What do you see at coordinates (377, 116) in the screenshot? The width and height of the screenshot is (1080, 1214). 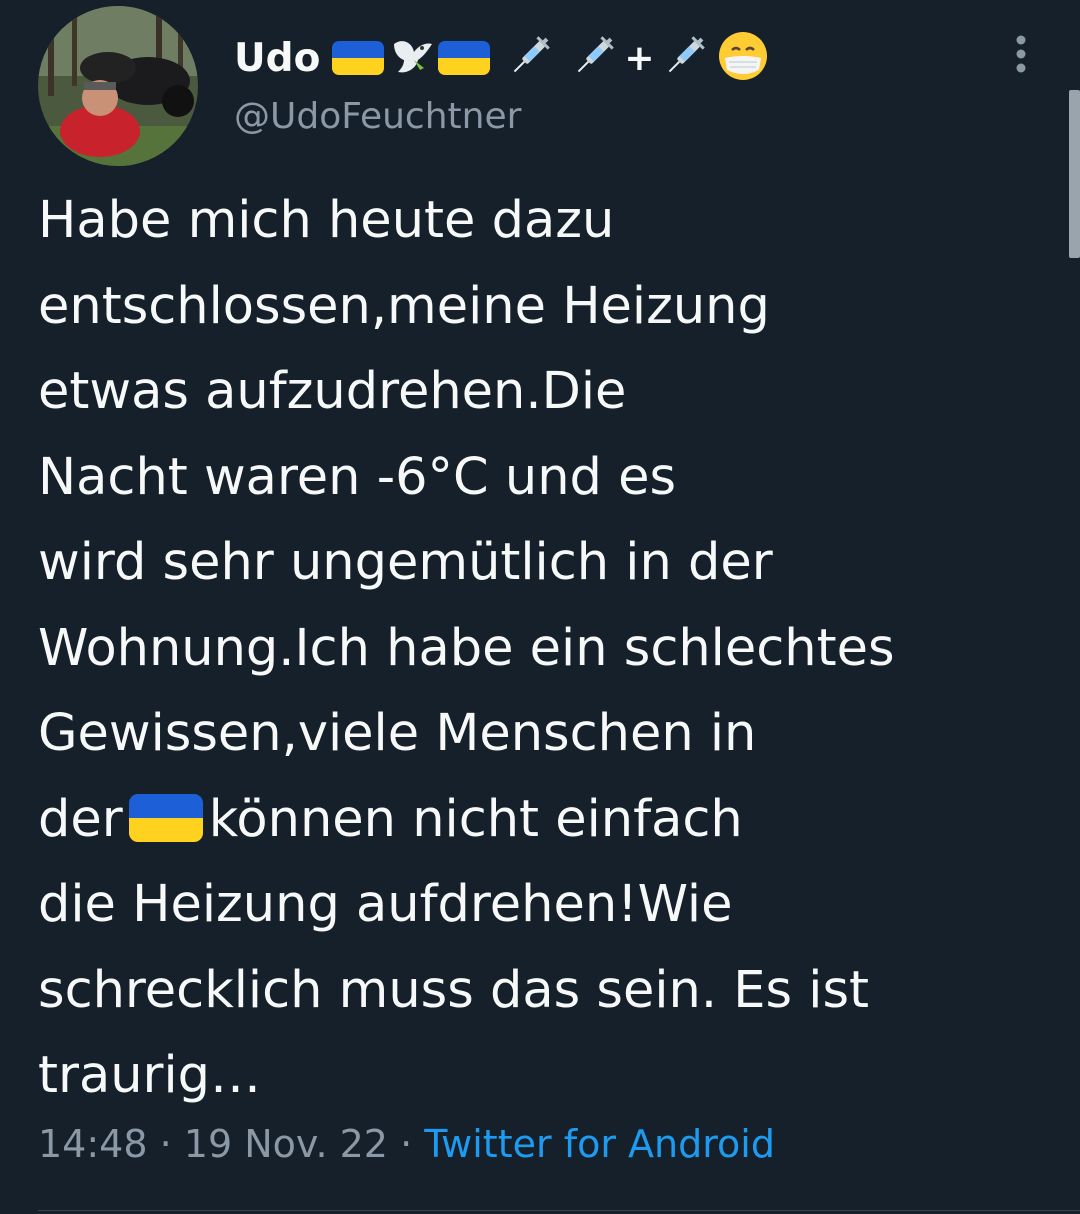 I see `author-handle: @UdoFeuchtner` at bounding box center [377, 116].